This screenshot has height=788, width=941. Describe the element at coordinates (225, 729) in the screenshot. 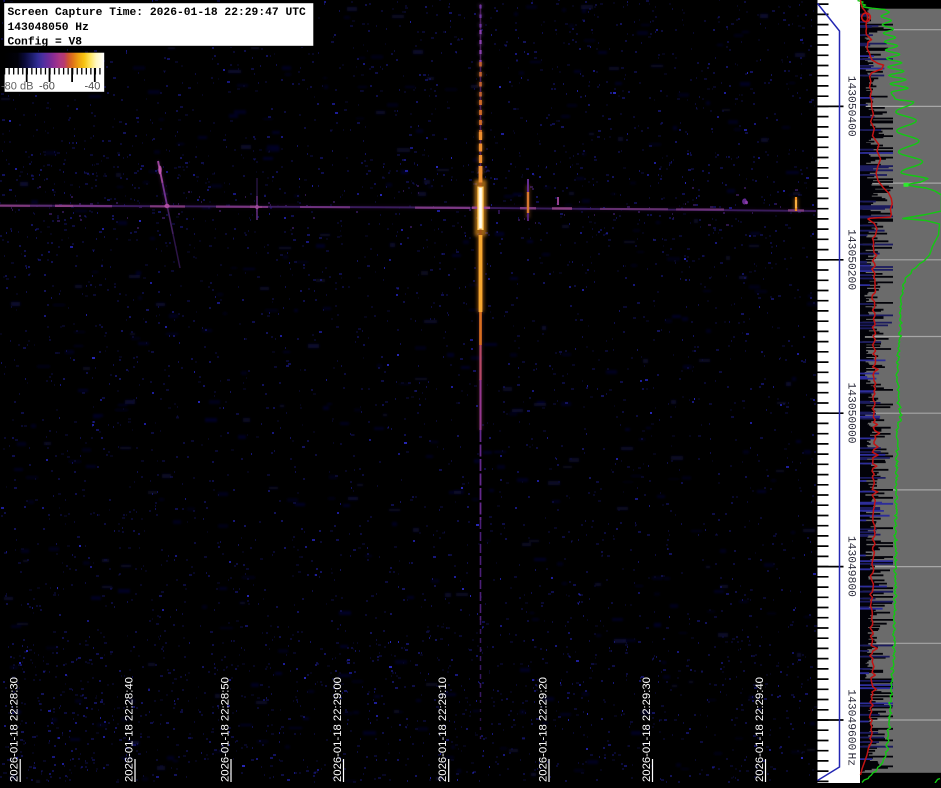

I see `svg-text: 2026-01-18 22:28:50` at that location.